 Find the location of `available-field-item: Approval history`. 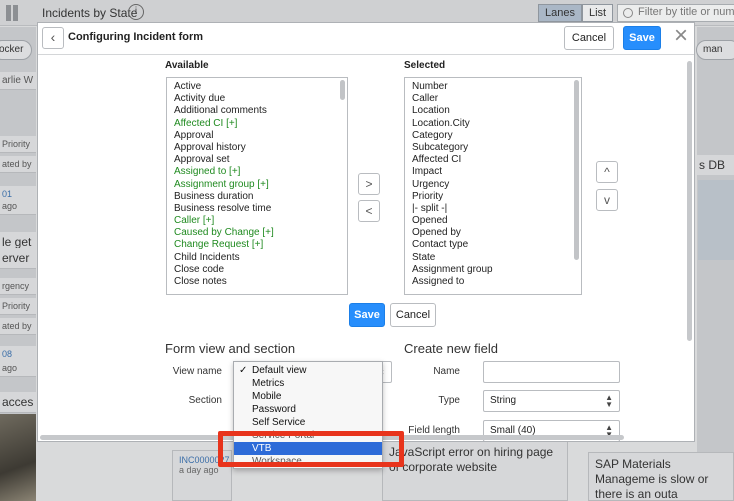

available-field-item: Approval history is located at coordinates (257, 148).